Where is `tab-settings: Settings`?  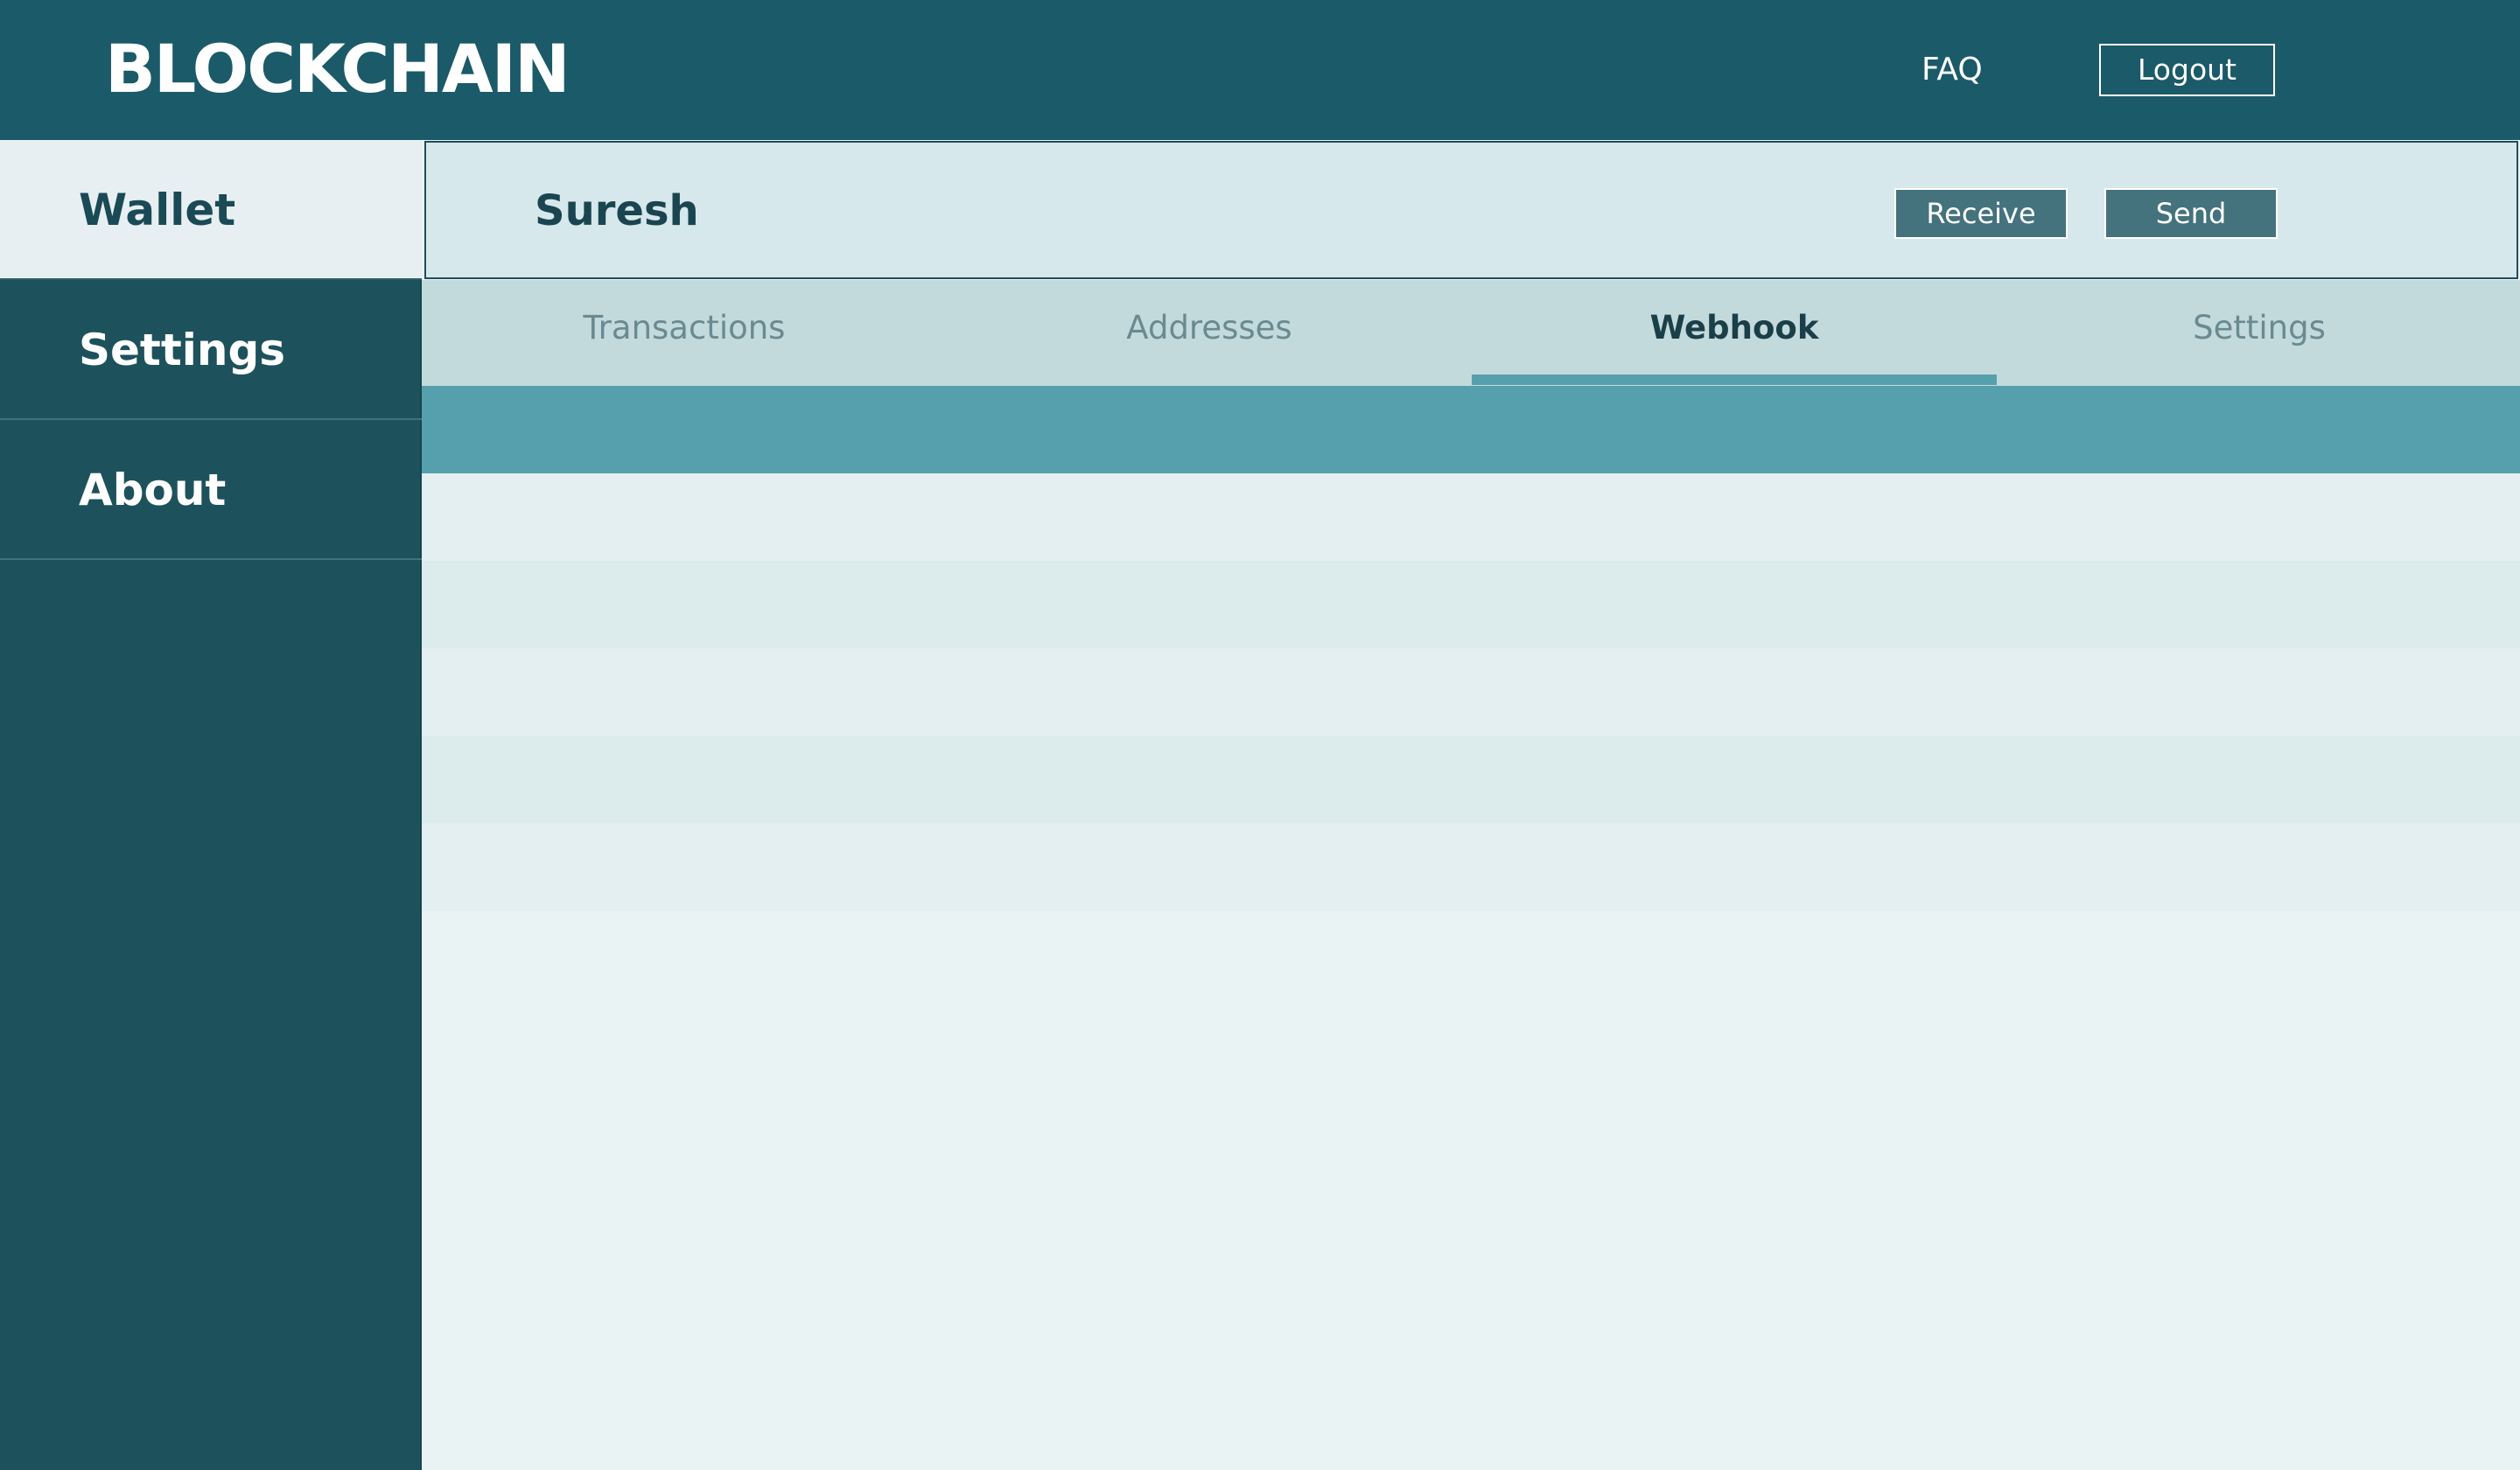
tab-settings: Settings is located at coordinates (2258, 333).